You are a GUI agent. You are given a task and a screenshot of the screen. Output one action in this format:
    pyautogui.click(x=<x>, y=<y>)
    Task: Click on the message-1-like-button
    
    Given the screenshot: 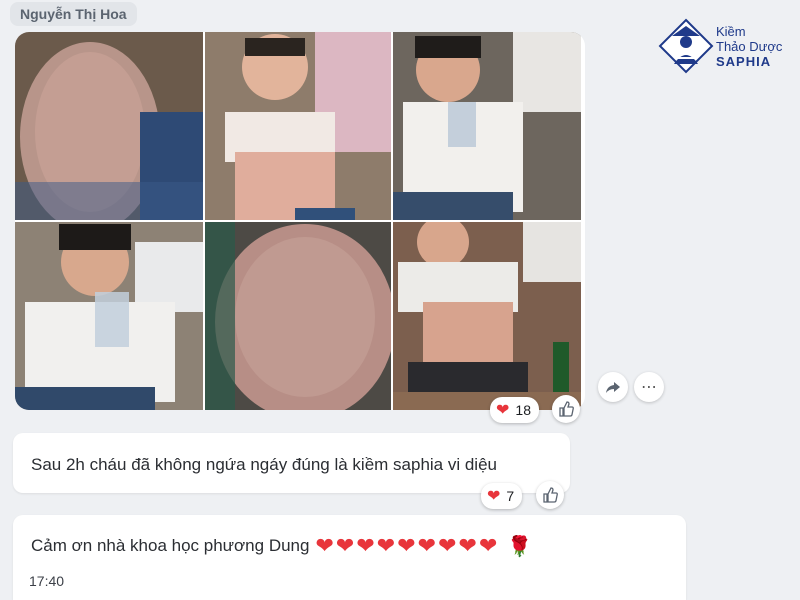 What is the action you would take?
    pyautogui.click(x=550, y=495)
    